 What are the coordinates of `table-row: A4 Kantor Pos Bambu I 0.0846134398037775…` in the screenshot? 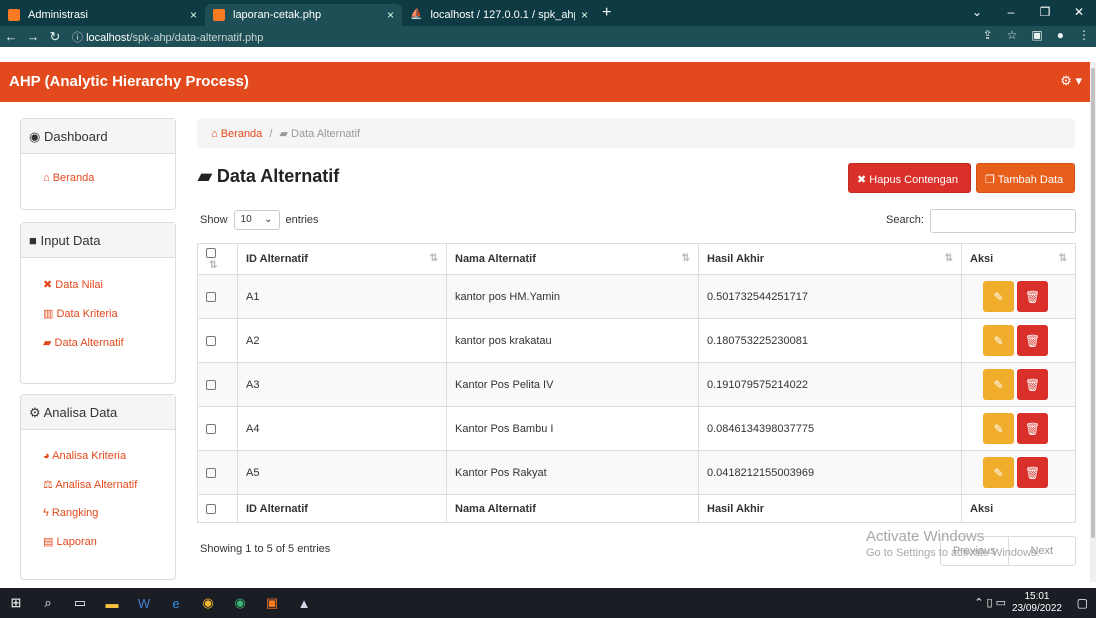 It's located at (636, 428).